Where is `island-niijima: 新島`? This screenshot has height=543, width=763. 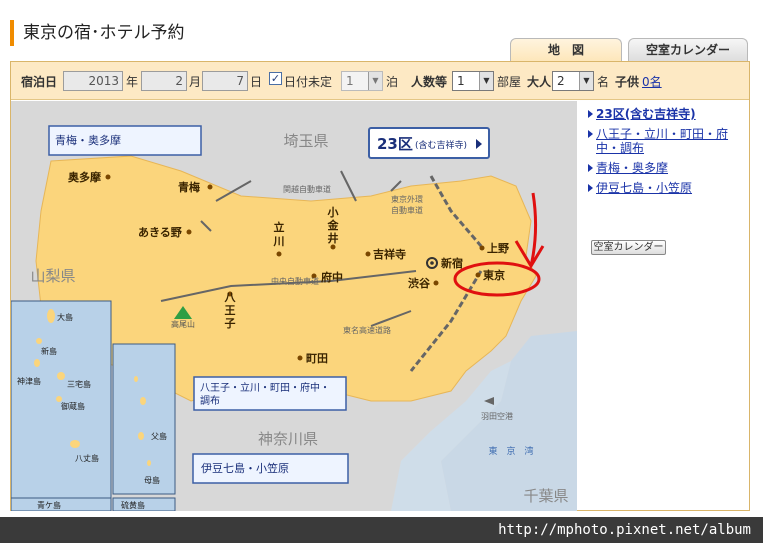 island-niijima: 新島 is located at coordinates (49, 351).